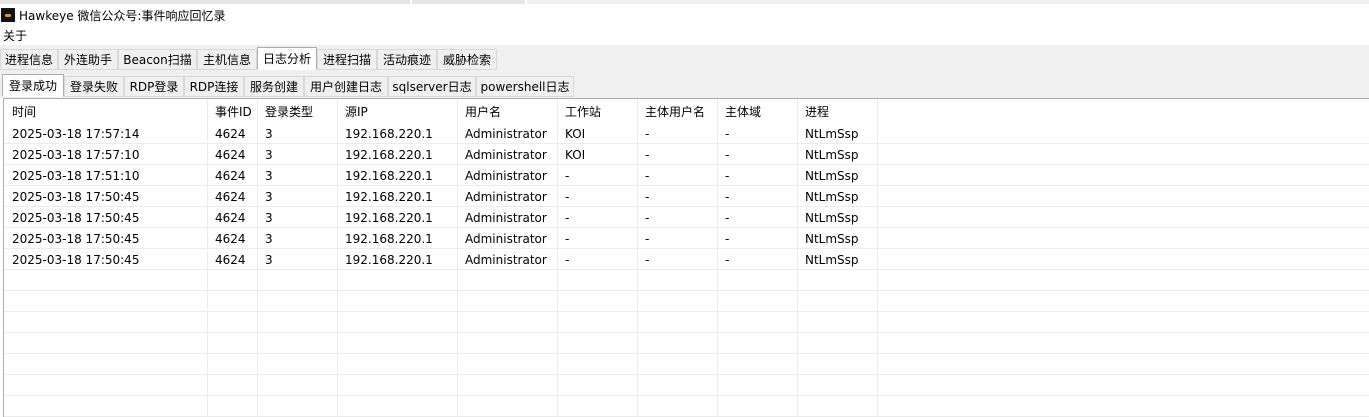 This screenshot has width=1369, height=417. What do you see at coordinates (287, 58) in the screenshot?
I see `main-tab-4: 日志分析` at bounding box center [287, 58].